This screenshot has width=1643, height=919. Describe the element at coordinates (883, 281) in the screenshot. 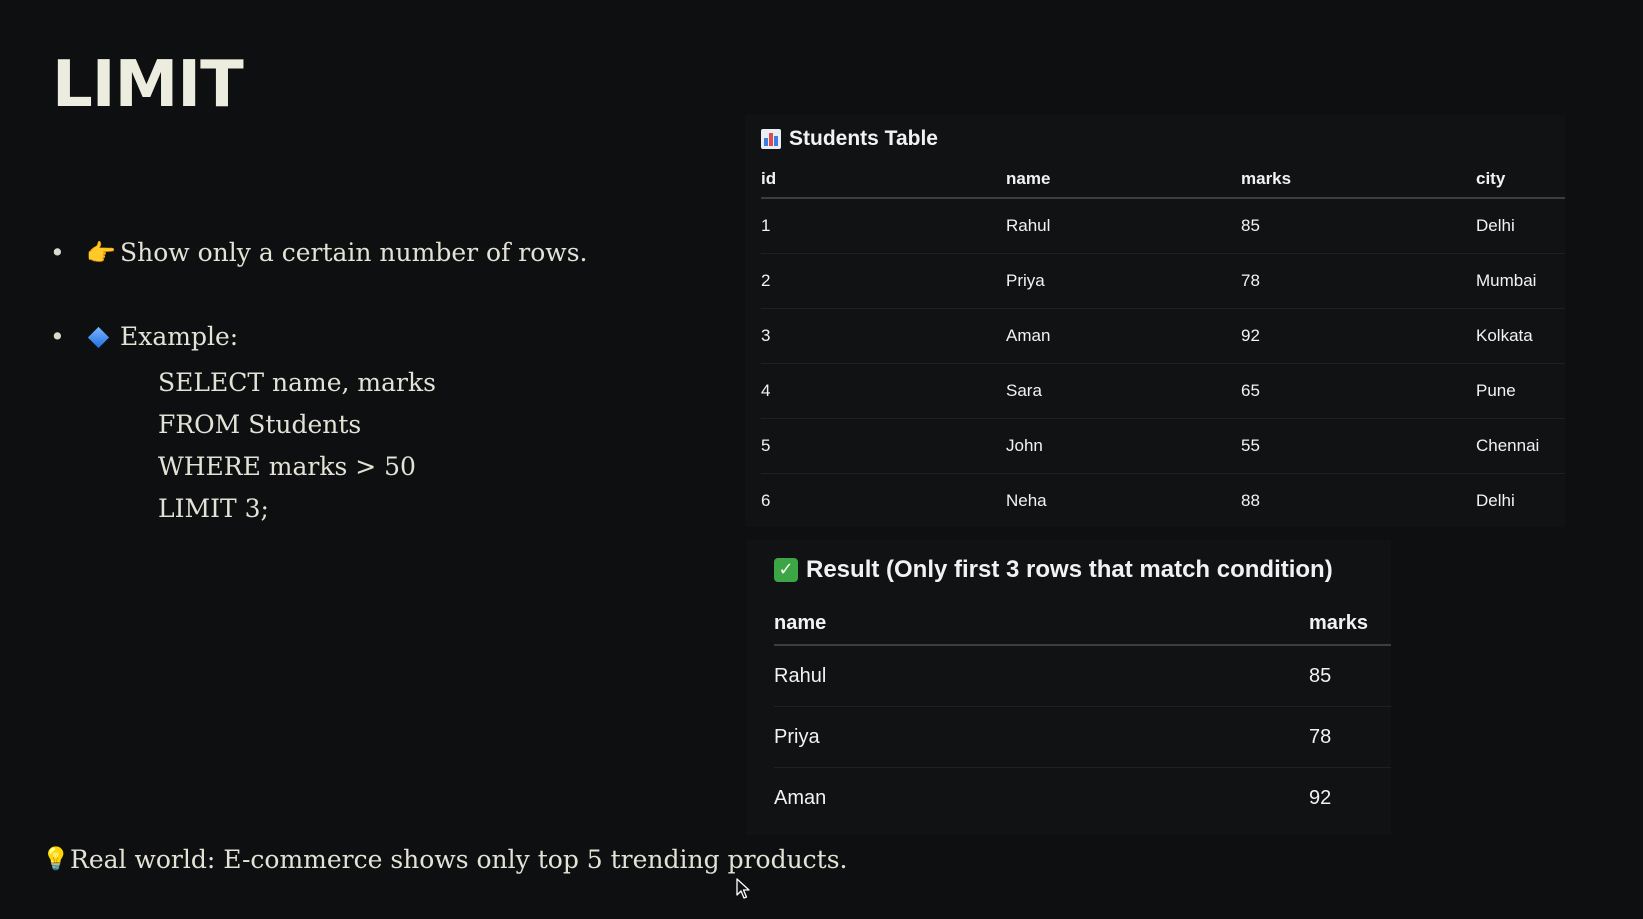

I see `cell-id: 2` at that location.